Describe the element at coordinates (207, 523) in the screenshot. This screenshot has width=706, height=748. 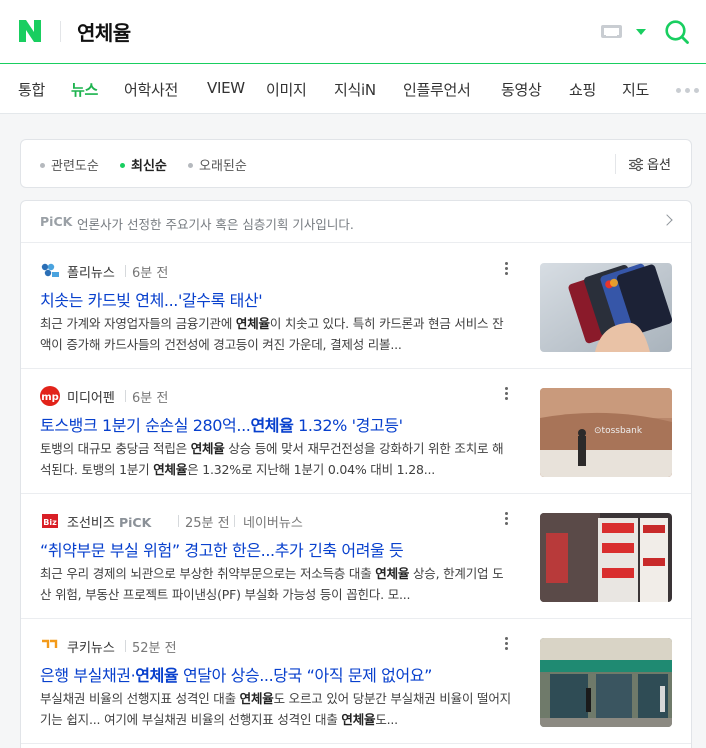
I see `article-time: 25분 전` at that location.